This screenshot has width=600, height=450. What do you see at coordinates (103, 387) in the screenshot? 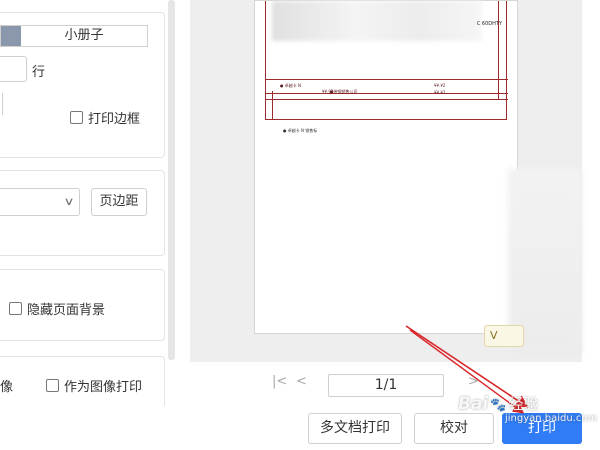
I see `print-as-image-label: 作为图像打印` at bounding box center [103, 387].